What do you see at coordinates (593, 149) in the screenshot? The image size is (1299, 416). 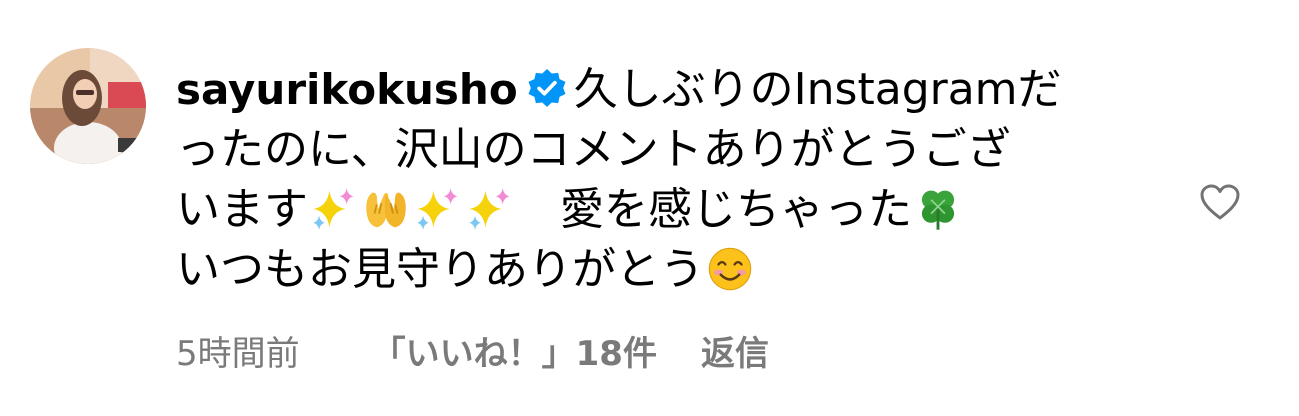 I see `comment-text-line2: ったのに、沢山のコメントありがとうござ` at bounding box center [593, 149].